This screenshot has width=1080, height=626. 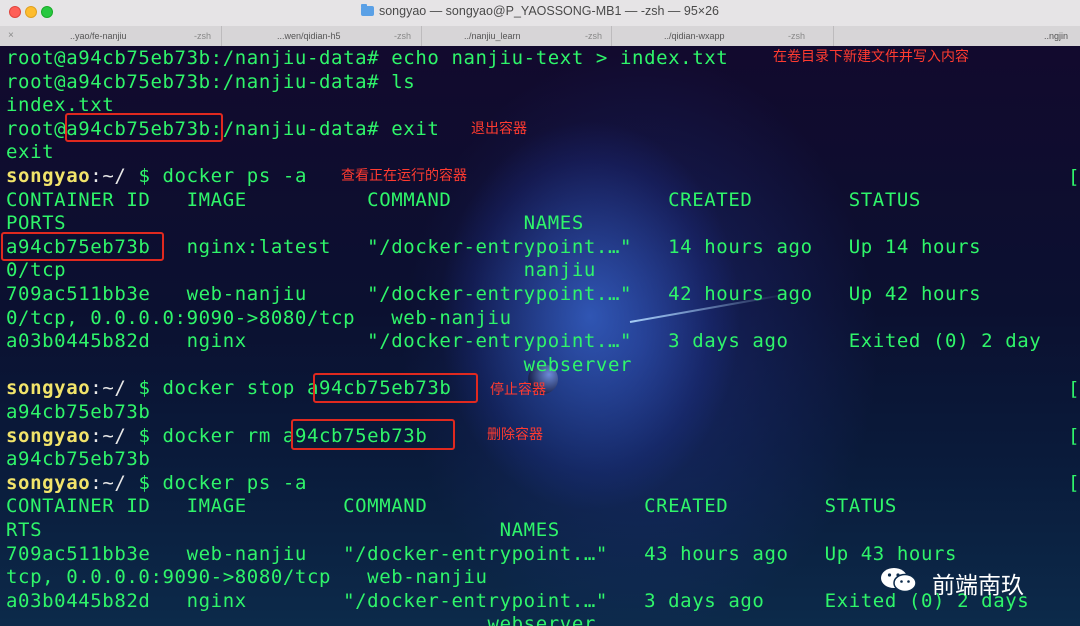 What do you see at coordinates (295, 223) in the screenshot?
I see `terminal-text: PORTS NAMES` at bounding box center [295, 223].